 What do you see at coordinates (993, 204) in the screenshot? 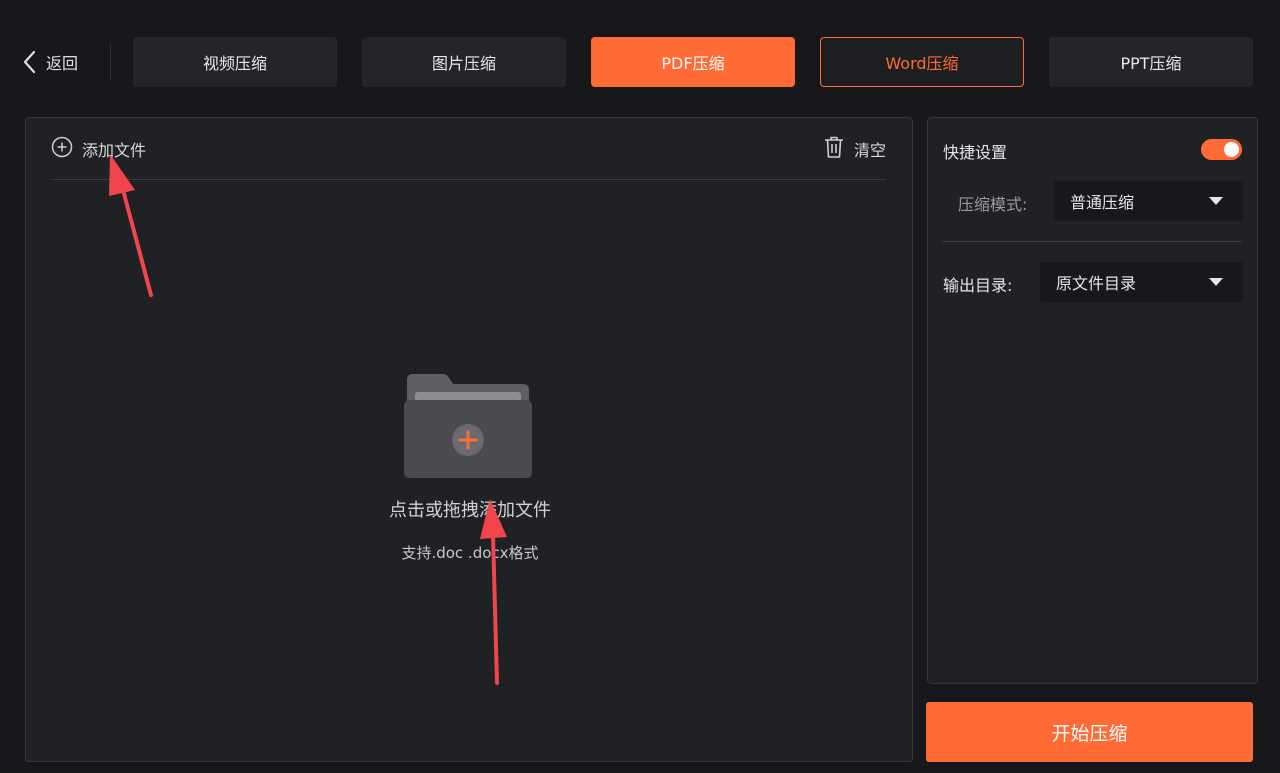
I see `compress-mode-label: 压缩模式:` at bounding box center [993, 204].